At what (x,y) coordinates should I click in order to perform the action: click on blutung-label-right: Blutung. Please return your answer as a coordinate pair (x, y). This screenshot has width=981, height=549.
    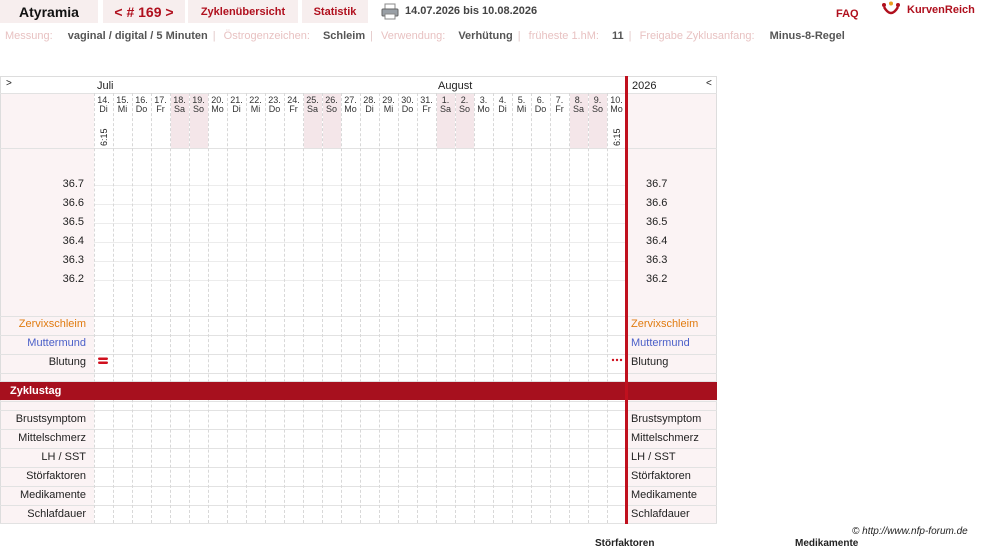
    Looking at the image, I should click on (650, 362).